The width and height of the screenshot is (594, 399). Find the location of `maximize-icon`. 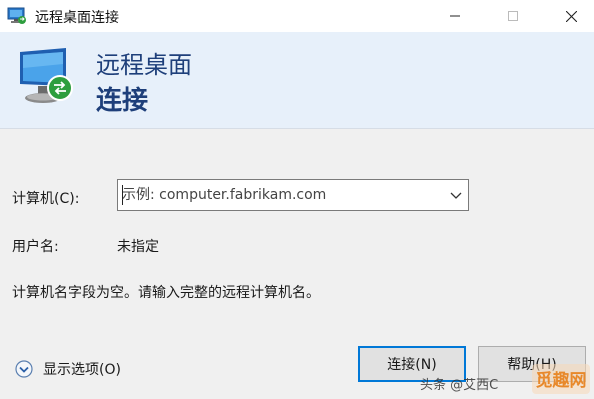

maximize-icon is located at coordinates (513, 16).